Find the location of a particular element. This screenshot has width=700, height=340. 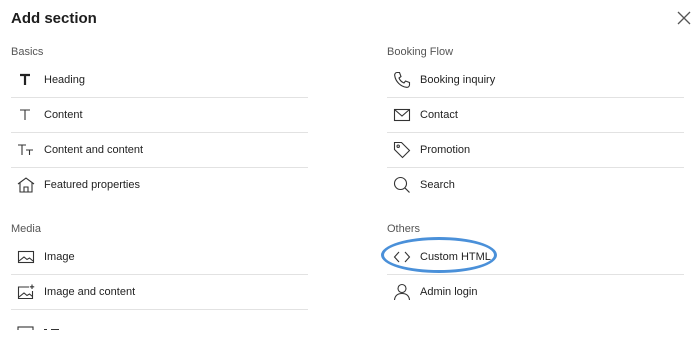

item-label: Booking inquiry is located at coordinates (458, 80).